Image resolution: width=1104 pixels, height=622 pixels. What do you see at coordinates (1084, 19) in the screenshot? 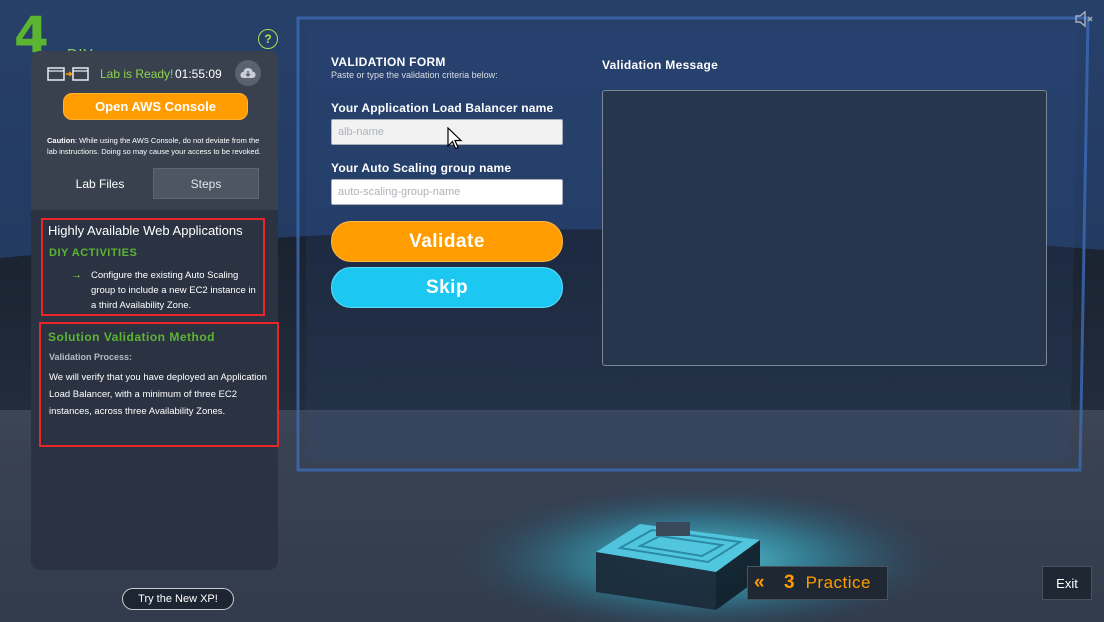
I see `mute-icon` at bounding box center [1084, 19].